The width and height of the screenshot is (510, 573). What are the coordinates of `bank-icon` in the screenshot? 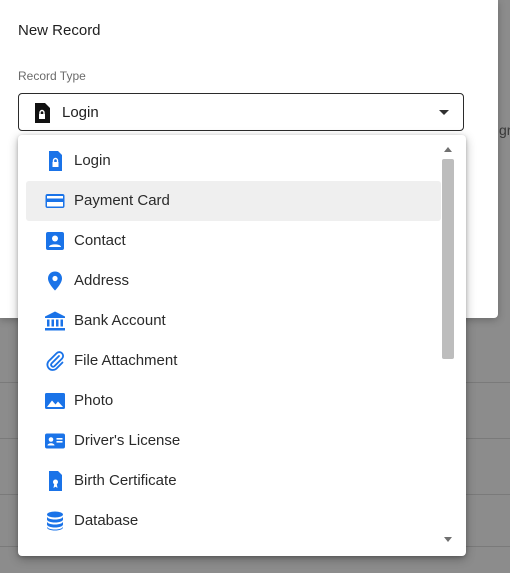 It's located at (55, 321).